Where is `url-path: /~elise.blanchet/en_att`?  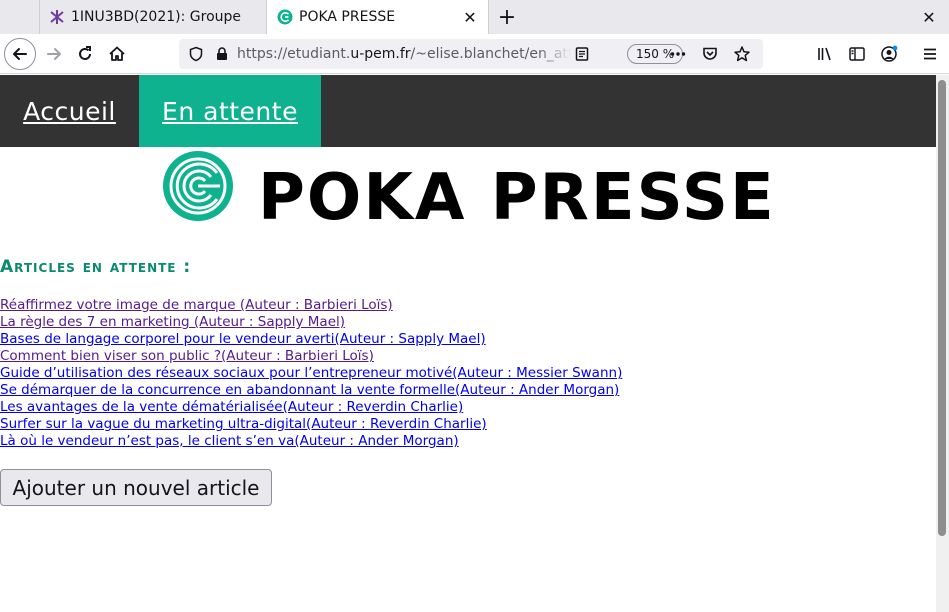 url-path: /~elise.blanchet/en_att is located at coordinates (490, 54).